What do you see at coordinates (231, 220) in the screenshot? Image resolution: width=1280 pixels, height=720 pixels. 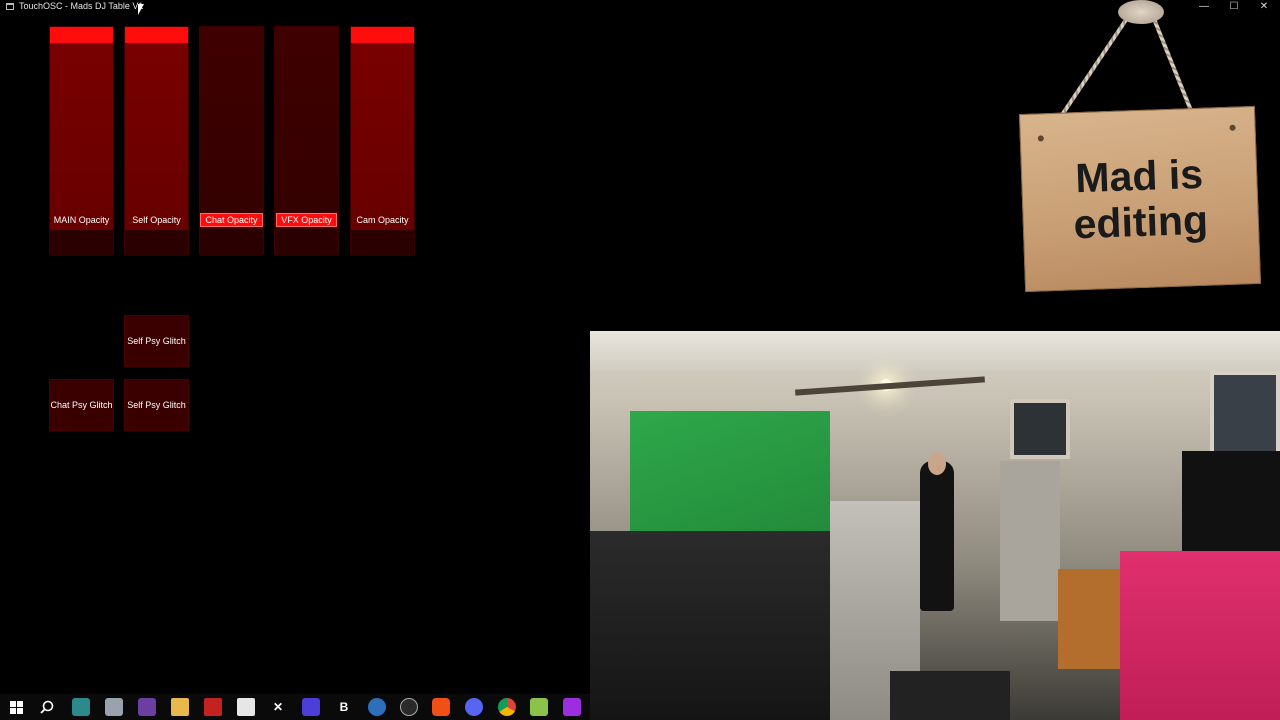 I see `fader-label: Chat Opacity` at bounding box center [231, 220].